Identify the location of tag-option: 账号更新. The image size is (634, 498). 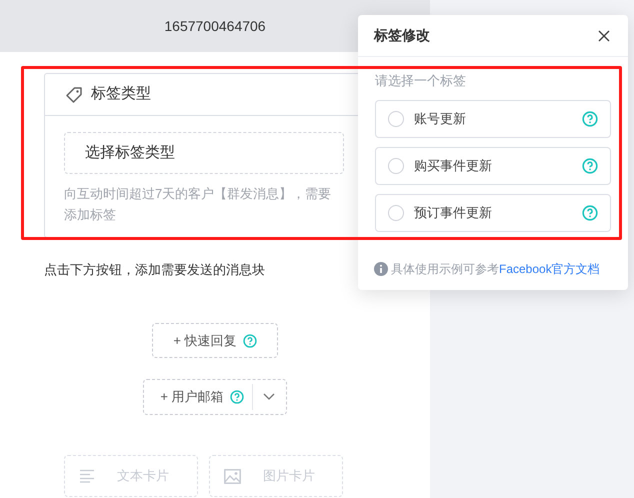
(493, 119).